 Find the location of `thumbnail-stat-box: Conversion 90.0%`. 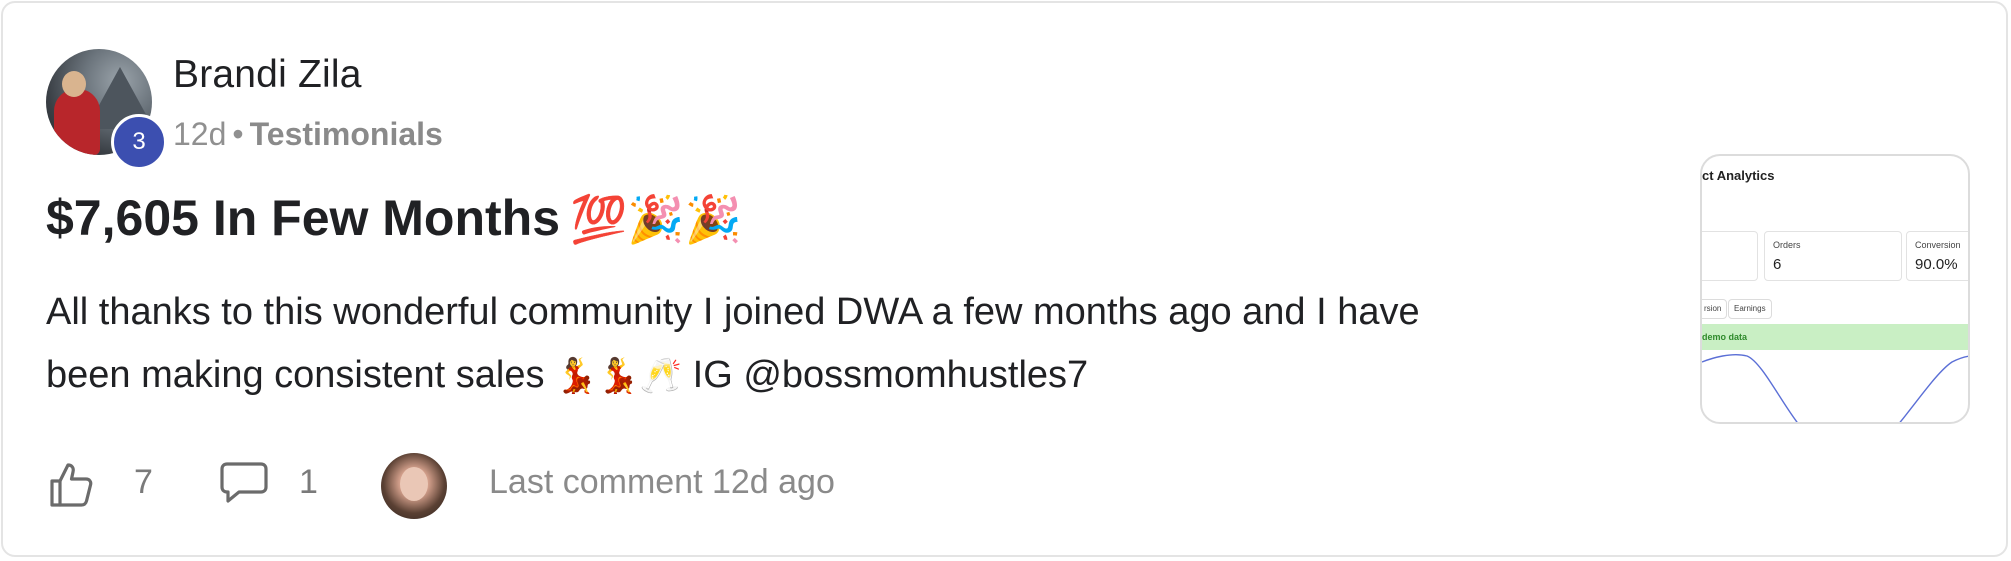

thumbnail-stat-box: Conversion 90.0% is located at coordinates (1937, 256).